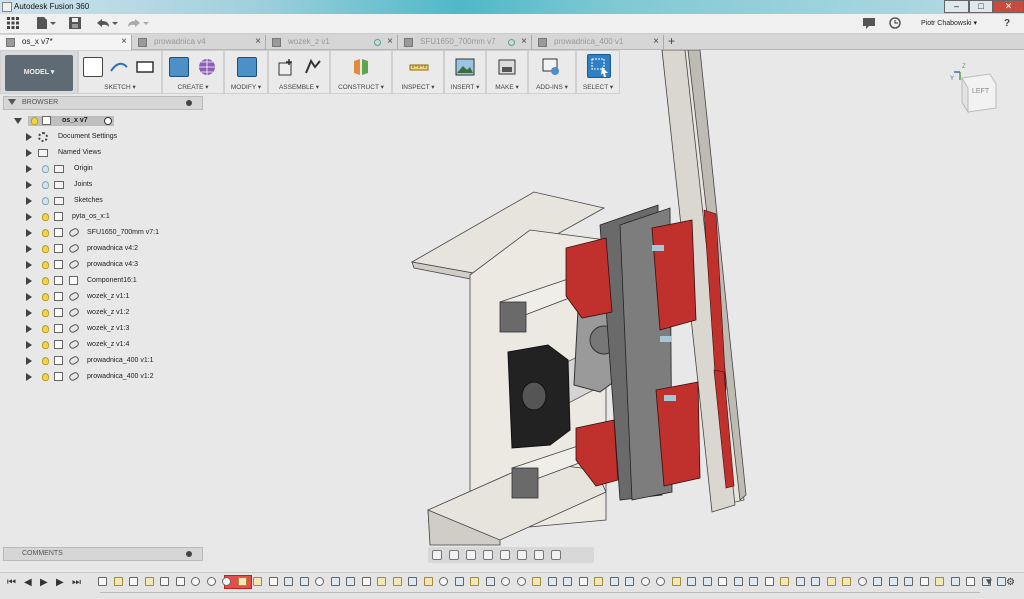 The width and height of the screenshot is (1024, 599). Describe the element at coordinates (93, 67) in the screenshot. I see `create-sketch-icon` at that location.